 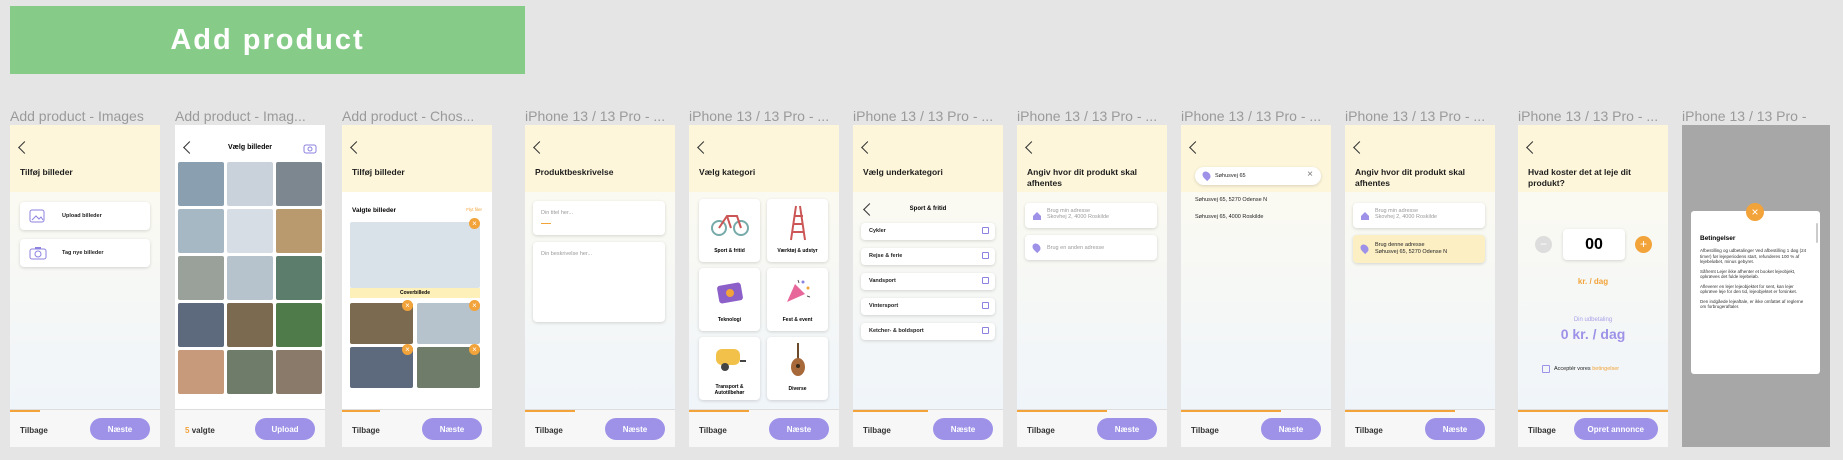 I want to click on accept-terms-label: Acceptér vores betingelser, so click(x=1587, y=369).